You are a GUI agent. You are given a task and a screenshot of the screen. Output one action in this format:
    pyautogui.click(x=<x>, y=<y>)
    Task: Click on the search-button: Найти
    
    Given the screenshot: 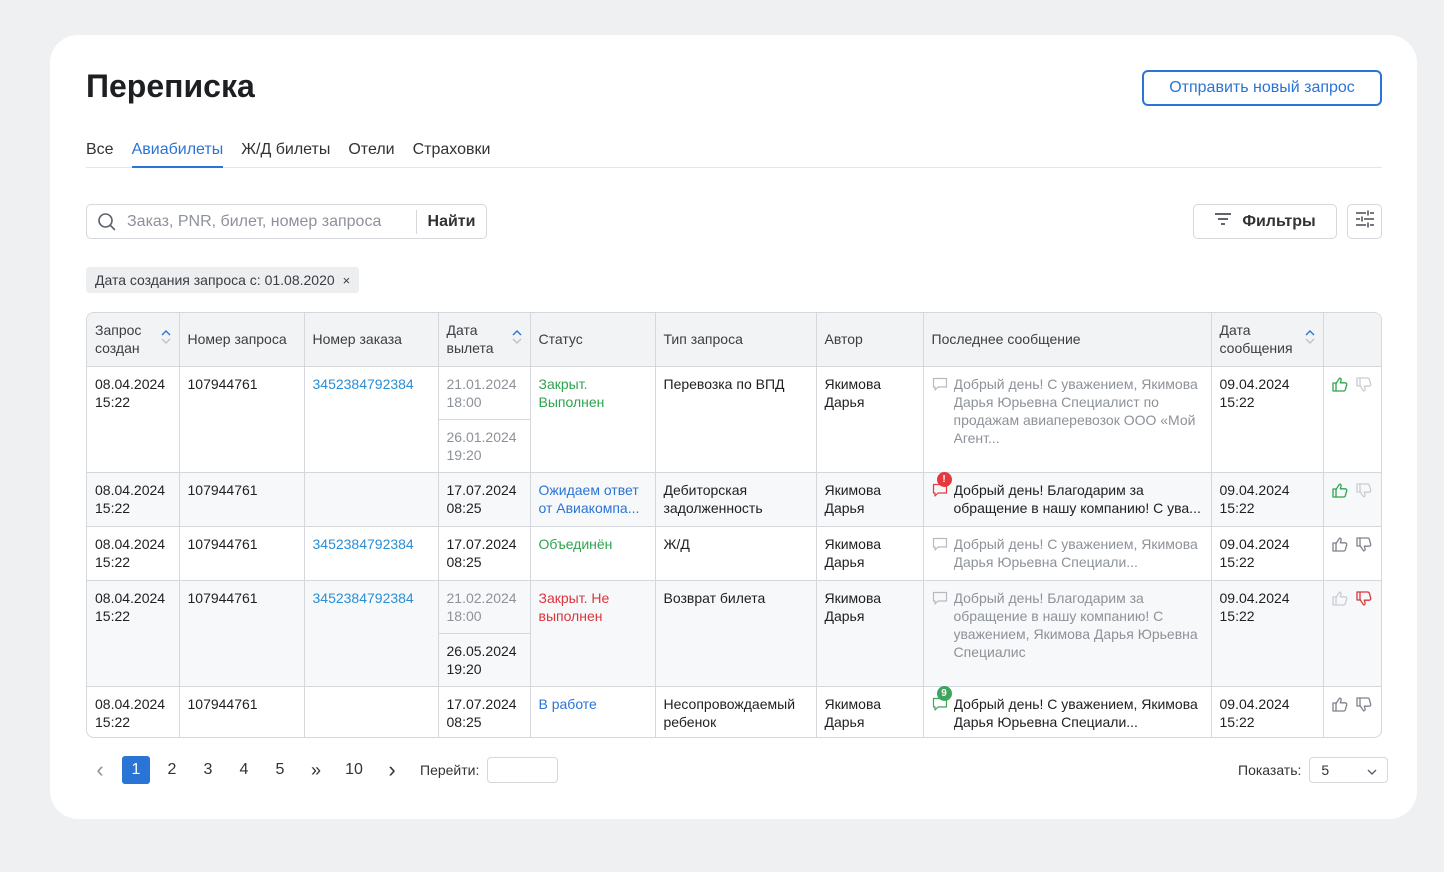 What is the action you would take?
    pyautogui.click(x=451, y=221)
    